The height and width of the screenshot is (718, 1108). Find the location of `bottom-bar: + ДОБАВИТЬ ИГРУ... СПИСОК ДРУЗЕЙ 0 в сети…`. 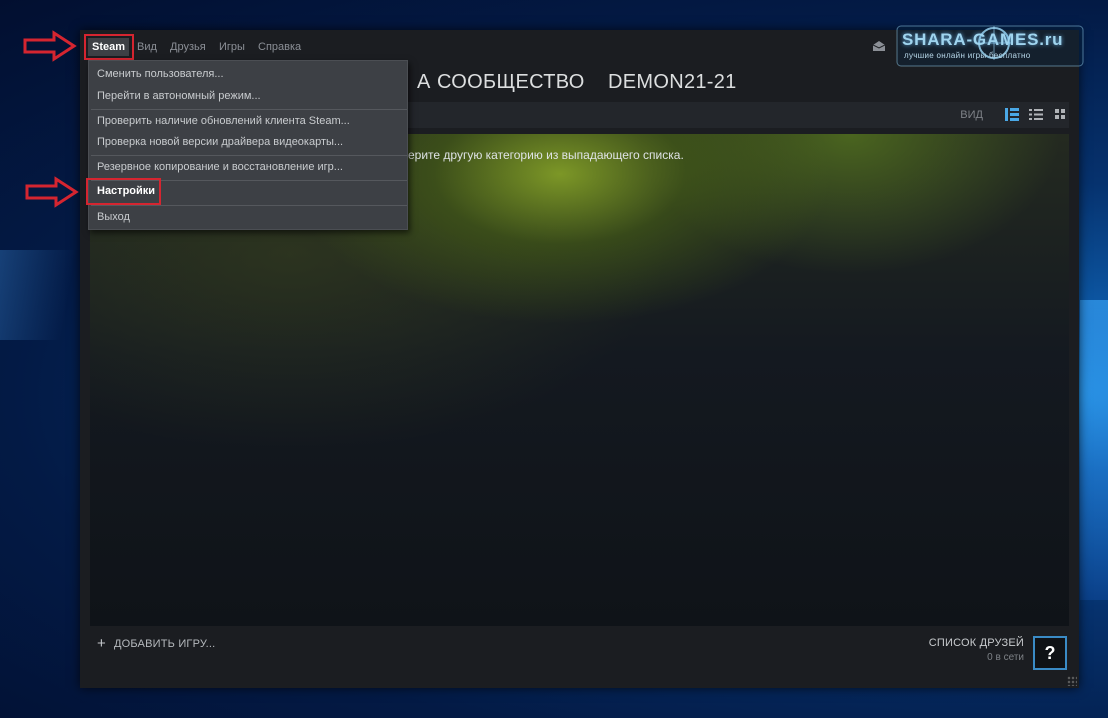

bottom-bar: + ДОБАВИТЬ ИГРУ... СПИСОК ДРУЗЕЙ 0 в сети… is located at coordinates (579, 657).